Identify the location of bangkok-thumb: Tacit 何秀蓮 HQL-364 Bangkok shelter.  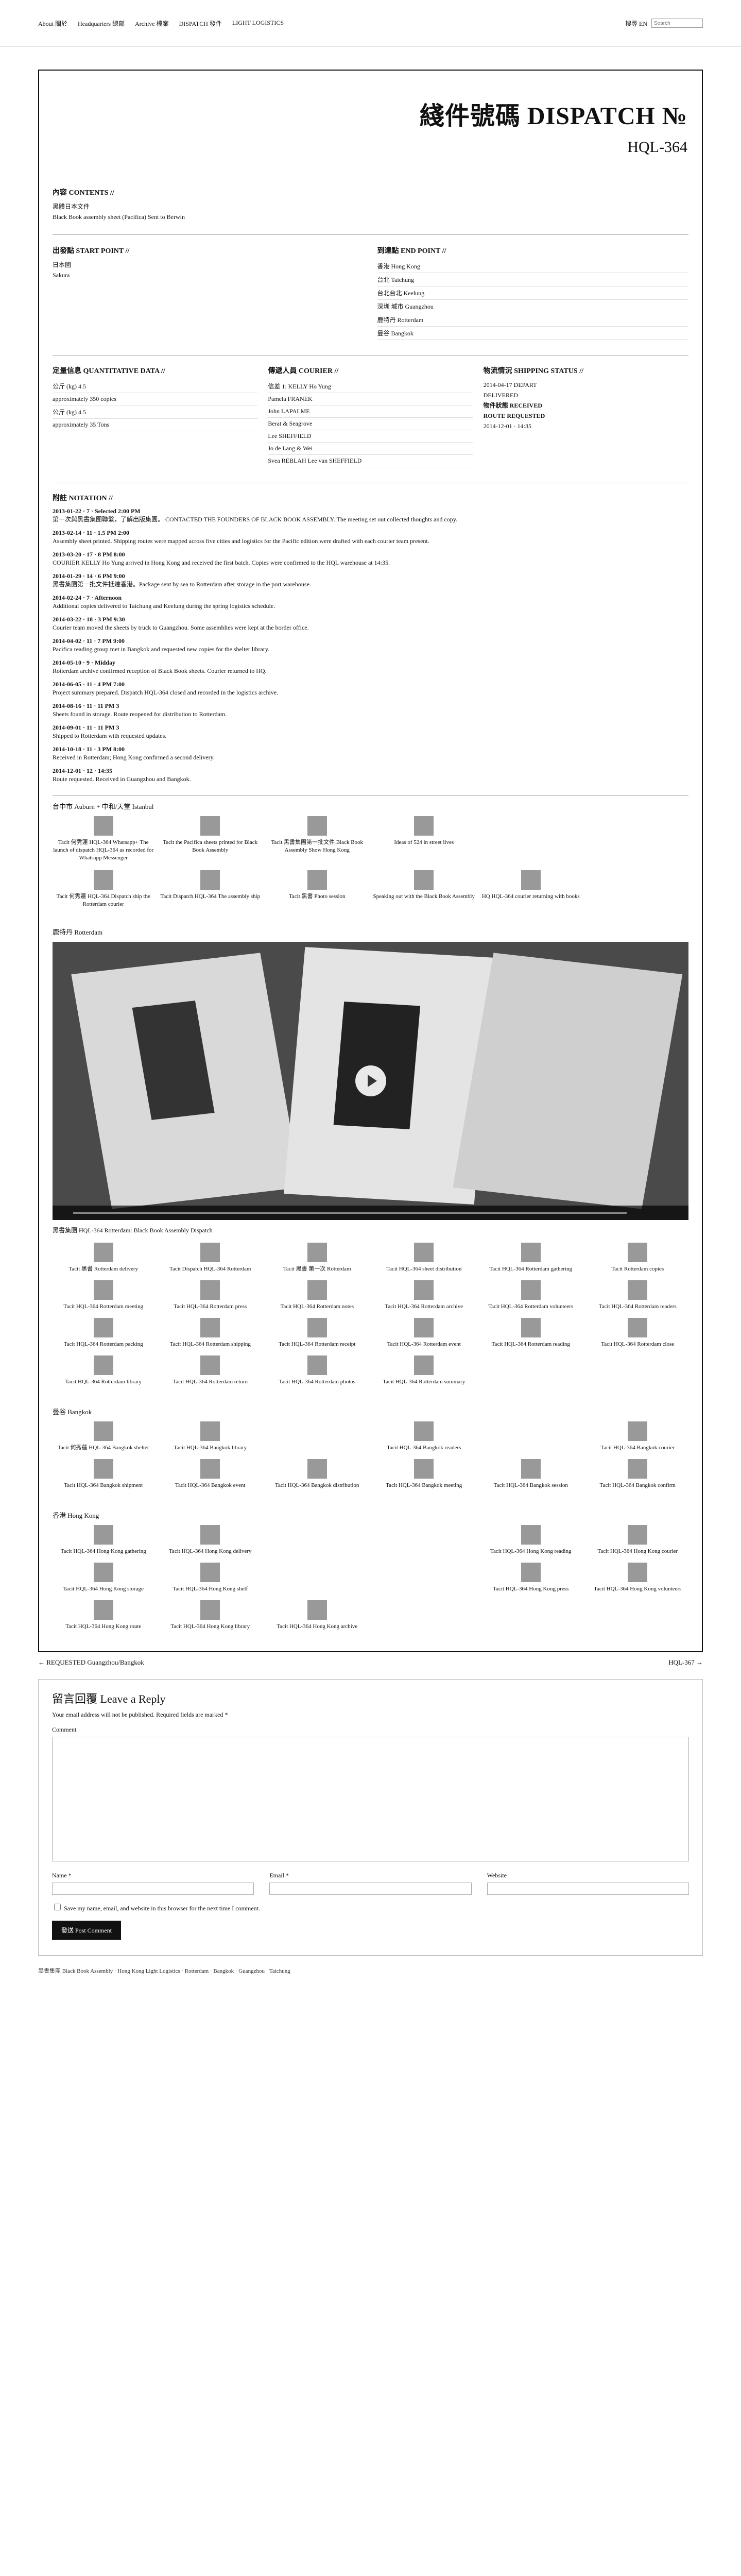
(103, 1436).